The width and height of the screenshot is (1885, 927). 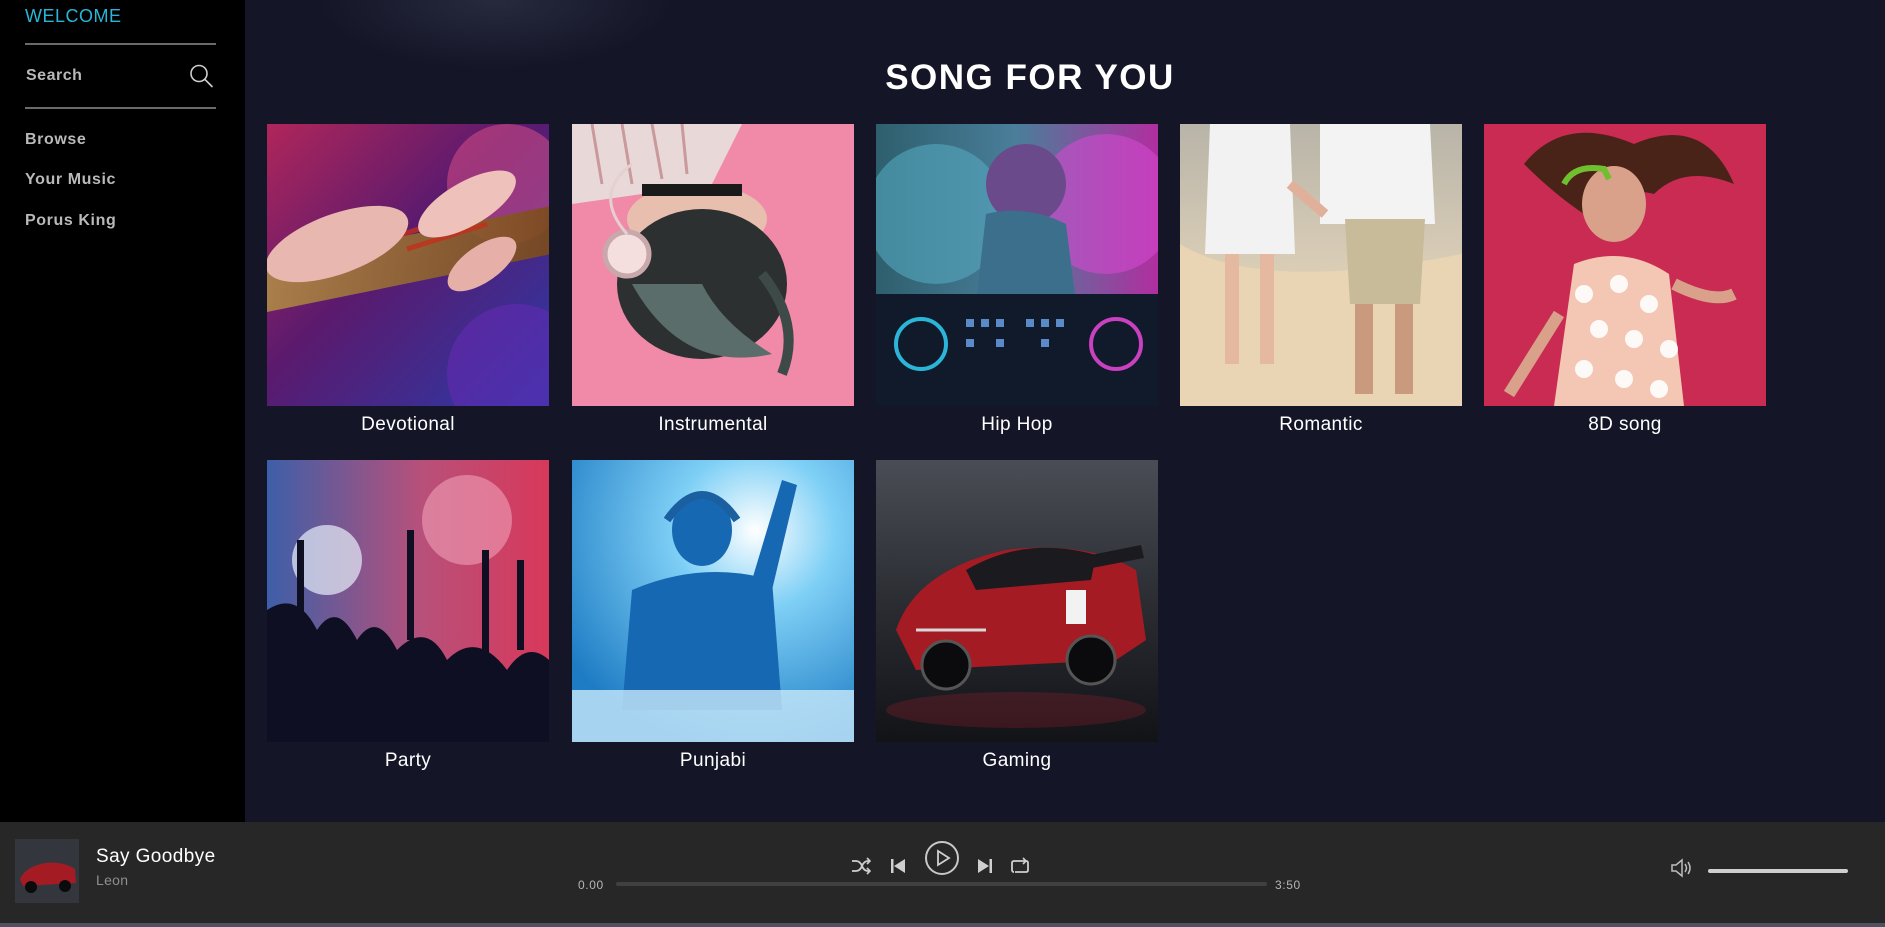 I want to click on category-label: Instrumental, so click(x=713, y=424).